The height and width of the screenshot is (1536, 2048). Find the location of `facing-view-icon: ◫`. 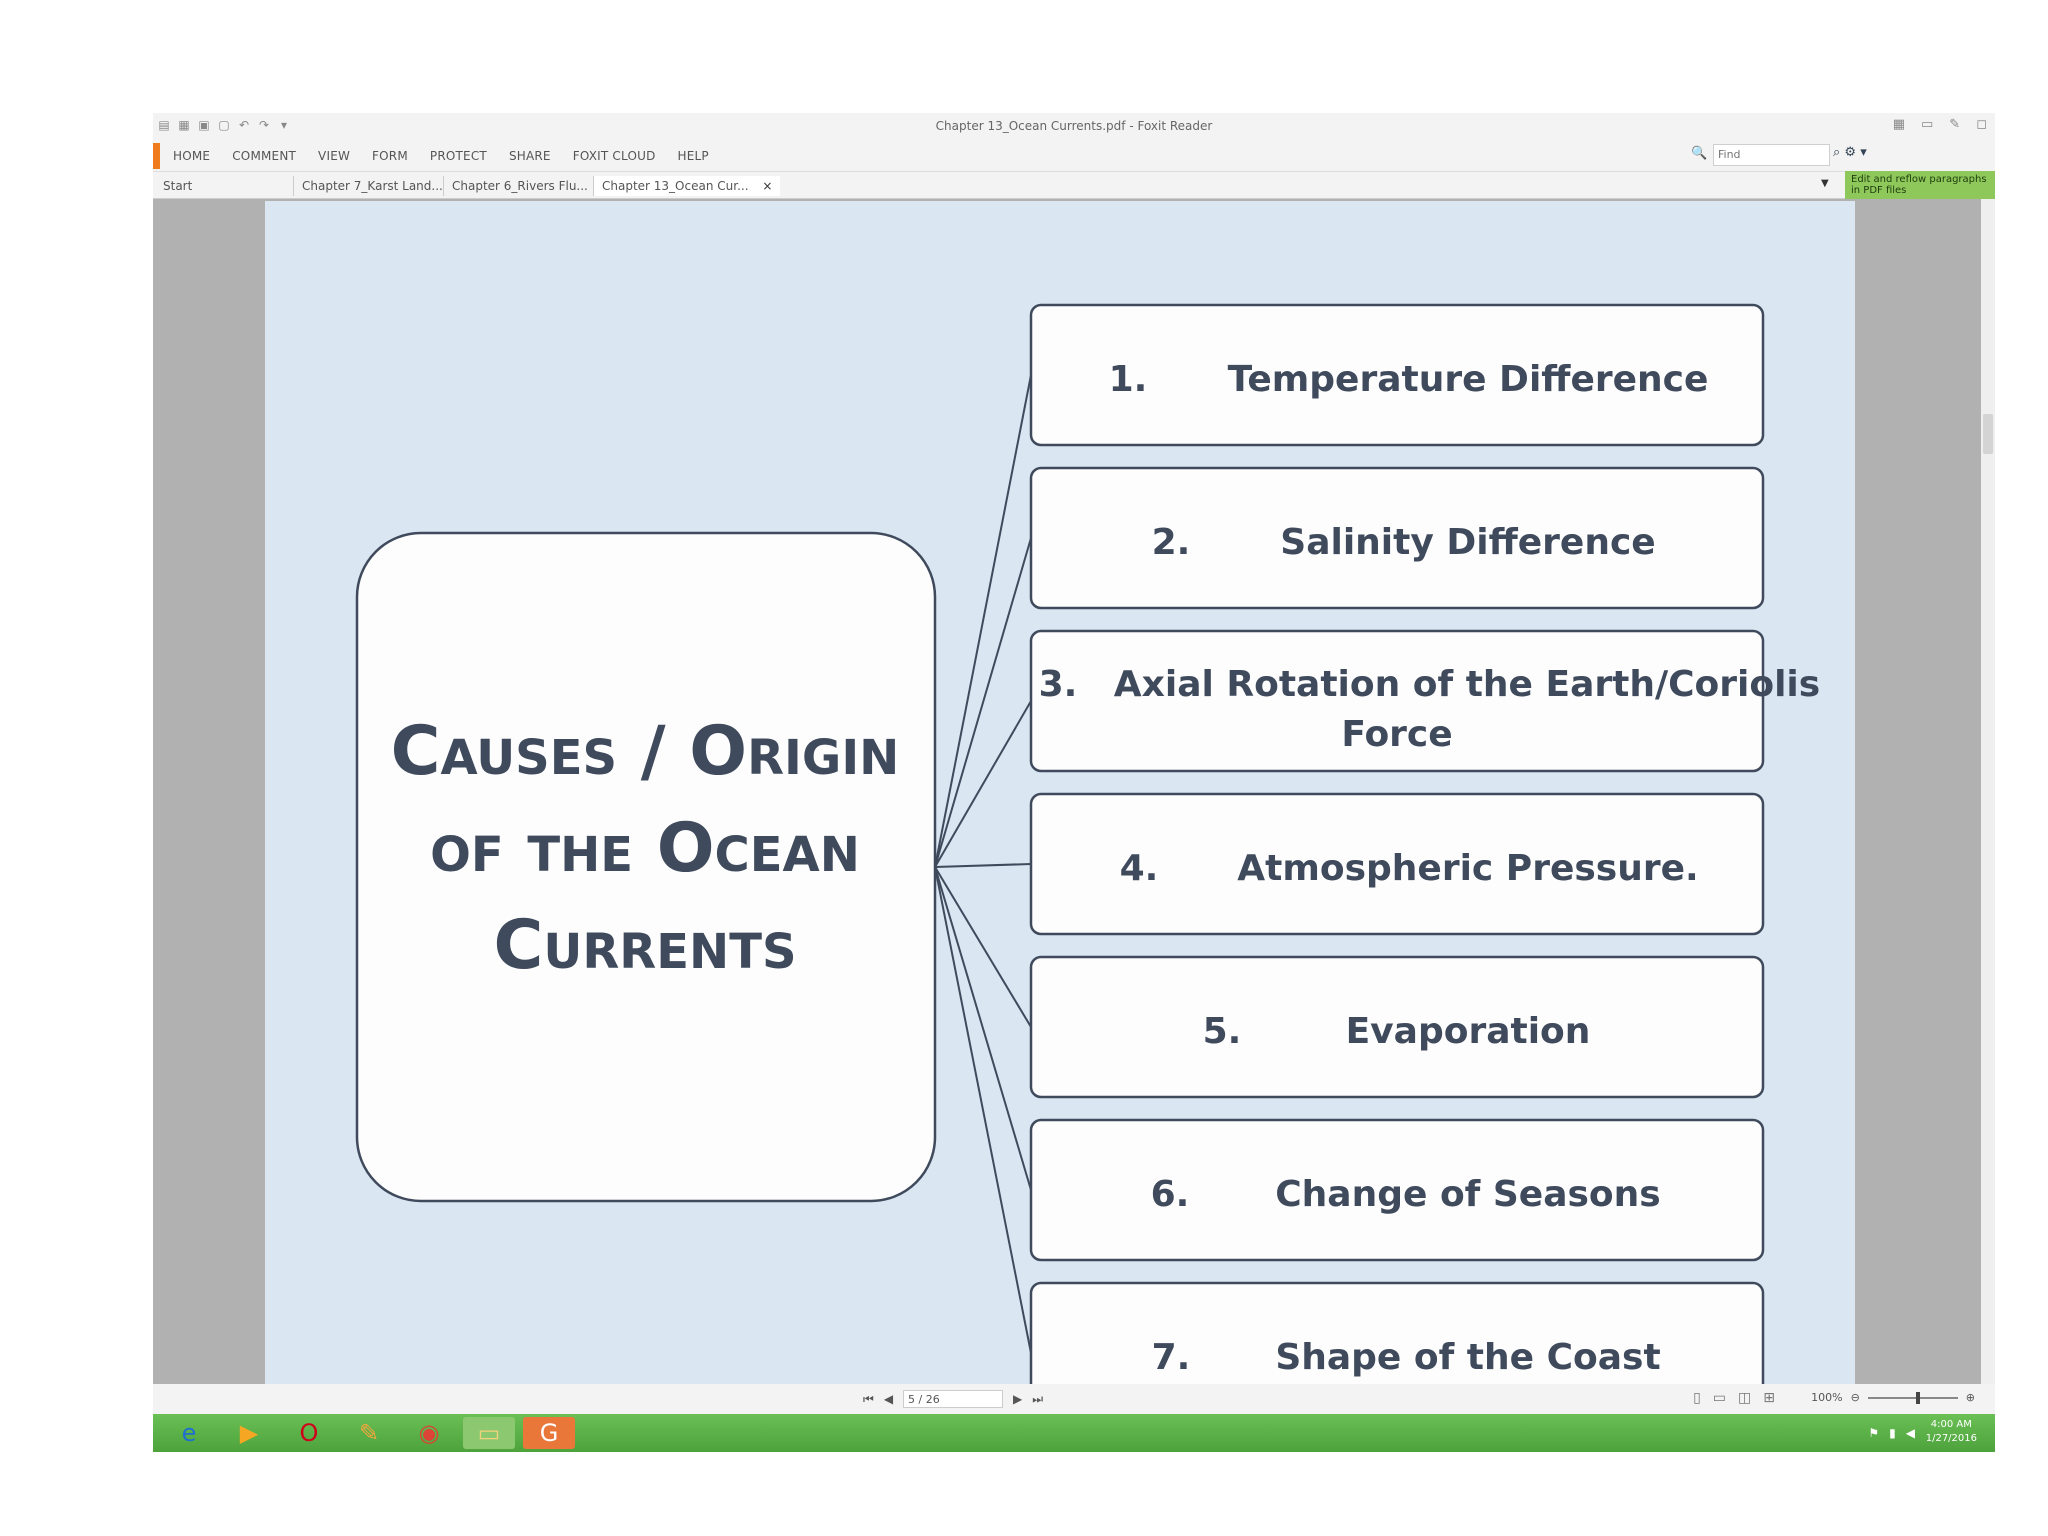

facing-view-icon: ◫ is located at coordinates (1744, 1398).